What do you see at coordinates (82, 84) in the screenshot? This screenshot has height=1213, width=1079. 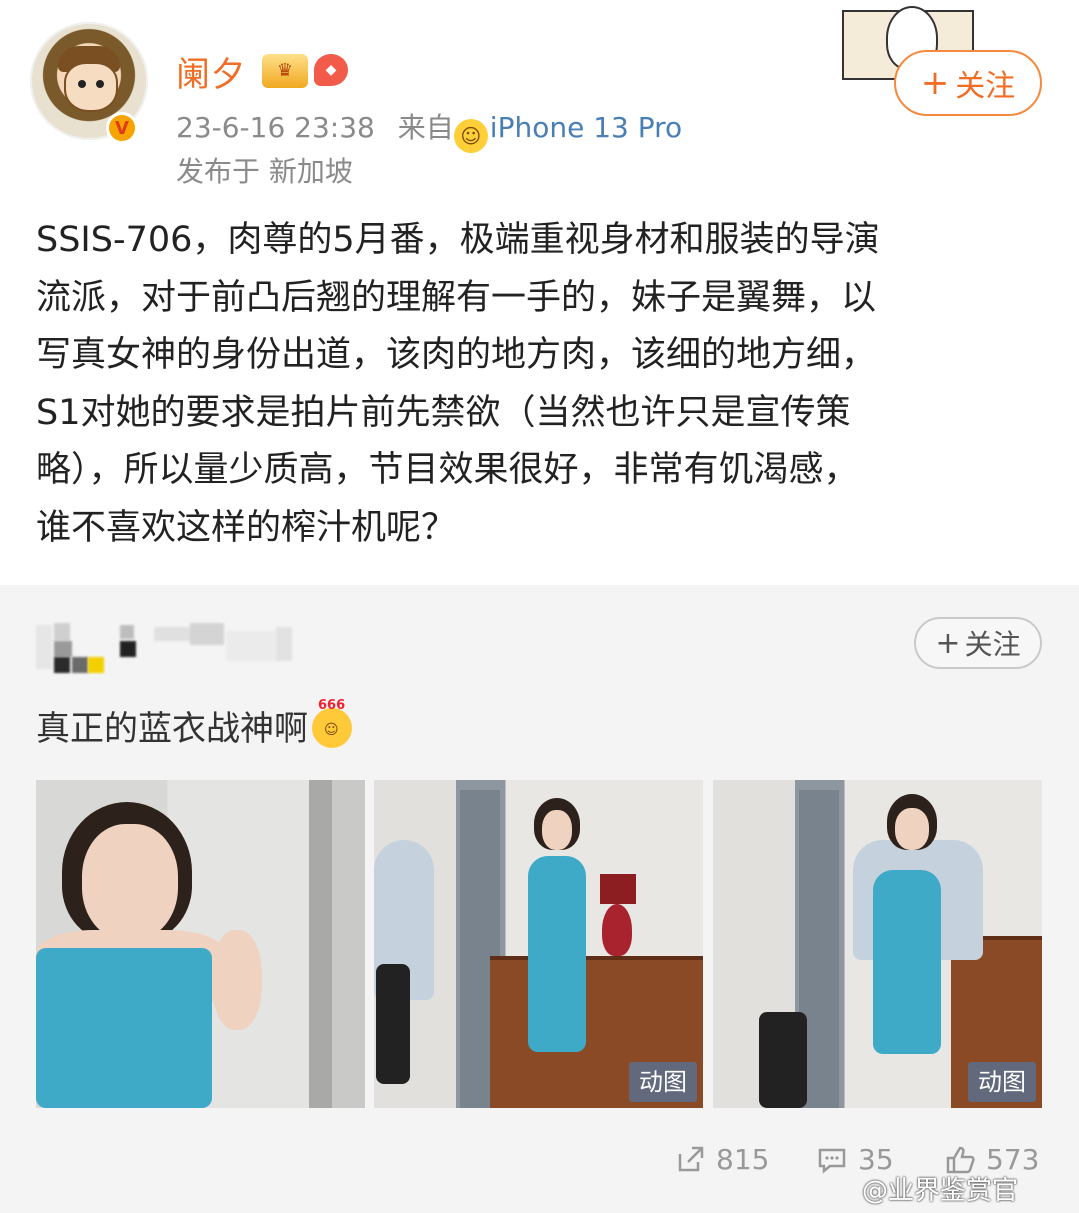 I see `avatar-eye-left` at bounding box center [82, 84].